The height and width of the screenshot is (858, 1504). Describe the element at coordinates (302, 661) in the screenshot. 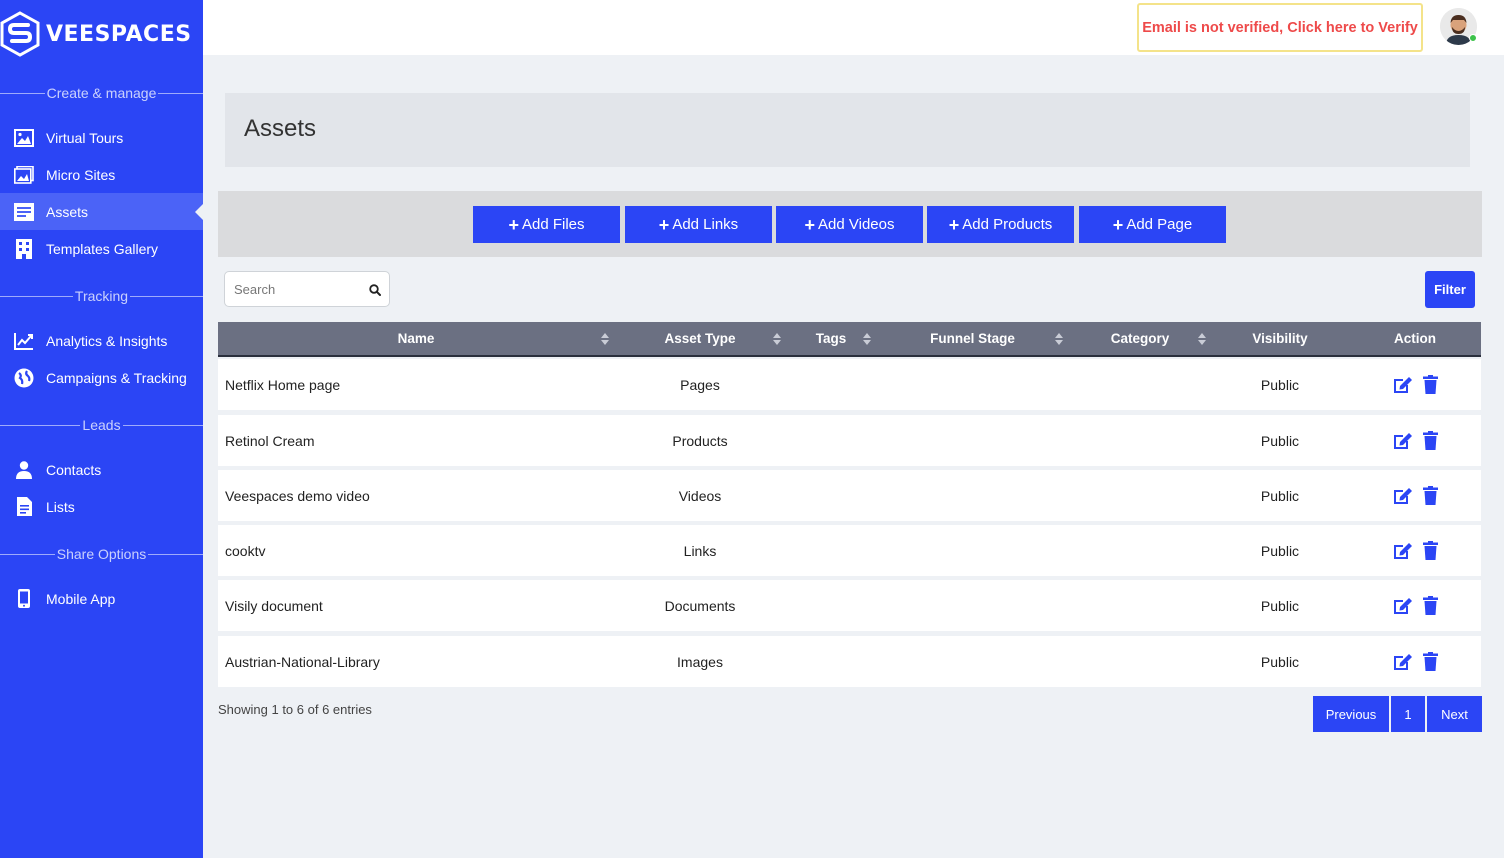

I see `cell-name: Austrian-National-Library` at that location.